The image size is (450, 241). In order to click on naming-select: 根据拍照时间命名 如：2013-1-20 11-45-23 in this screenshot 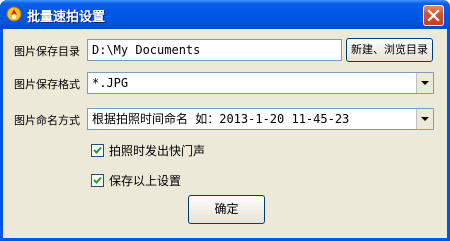, I will do `click(260, 119)`.